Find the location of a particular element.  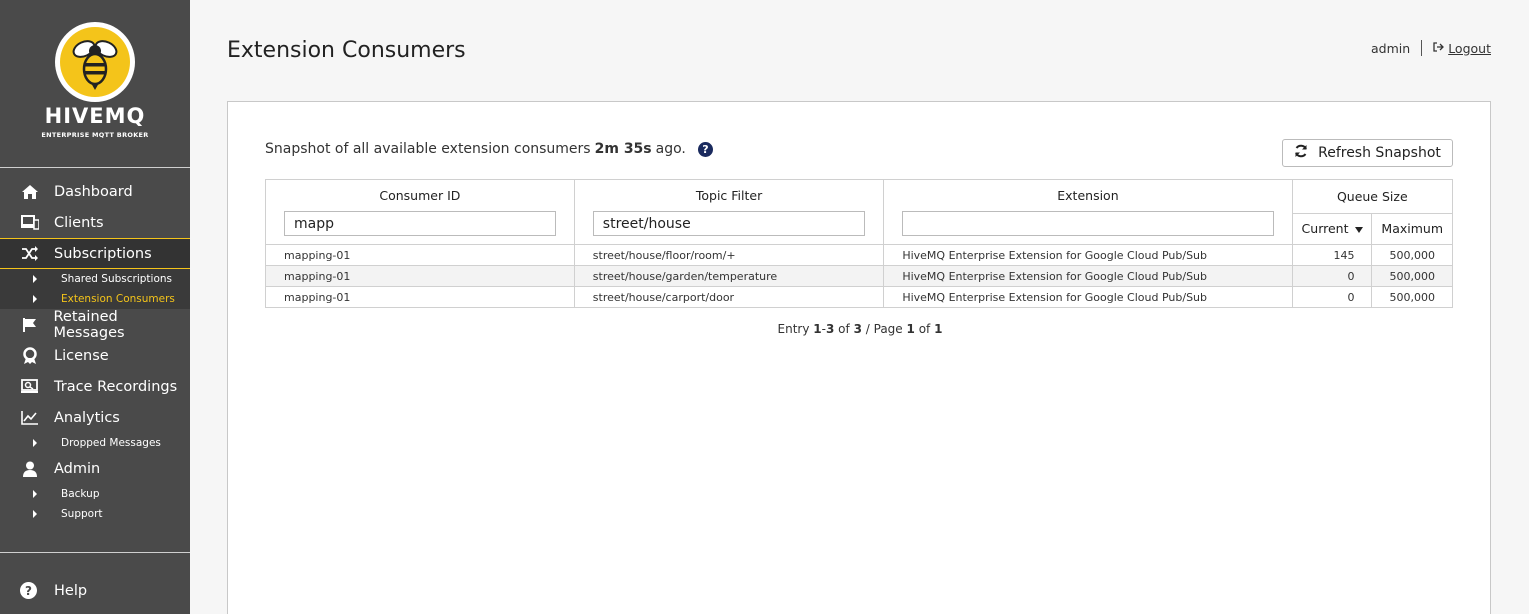

sidebar-item-subscriptions: Subscriptions is located at coordinates (95, 253).